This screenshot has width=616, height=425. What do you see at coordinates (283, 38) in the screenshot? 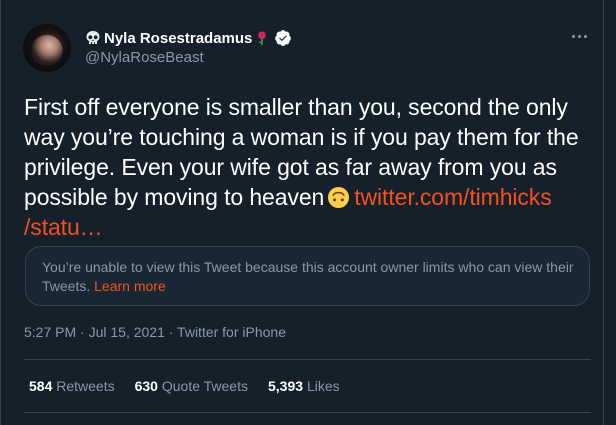
I see `verified-badge-icon` at bounding box center [283, 38].